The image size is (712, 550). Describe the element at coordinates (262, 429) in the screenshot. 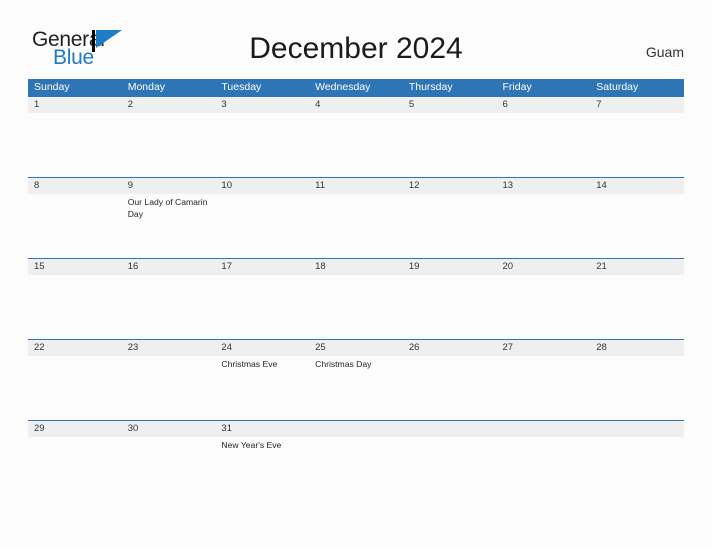

I see `day-number: 31` at that location.